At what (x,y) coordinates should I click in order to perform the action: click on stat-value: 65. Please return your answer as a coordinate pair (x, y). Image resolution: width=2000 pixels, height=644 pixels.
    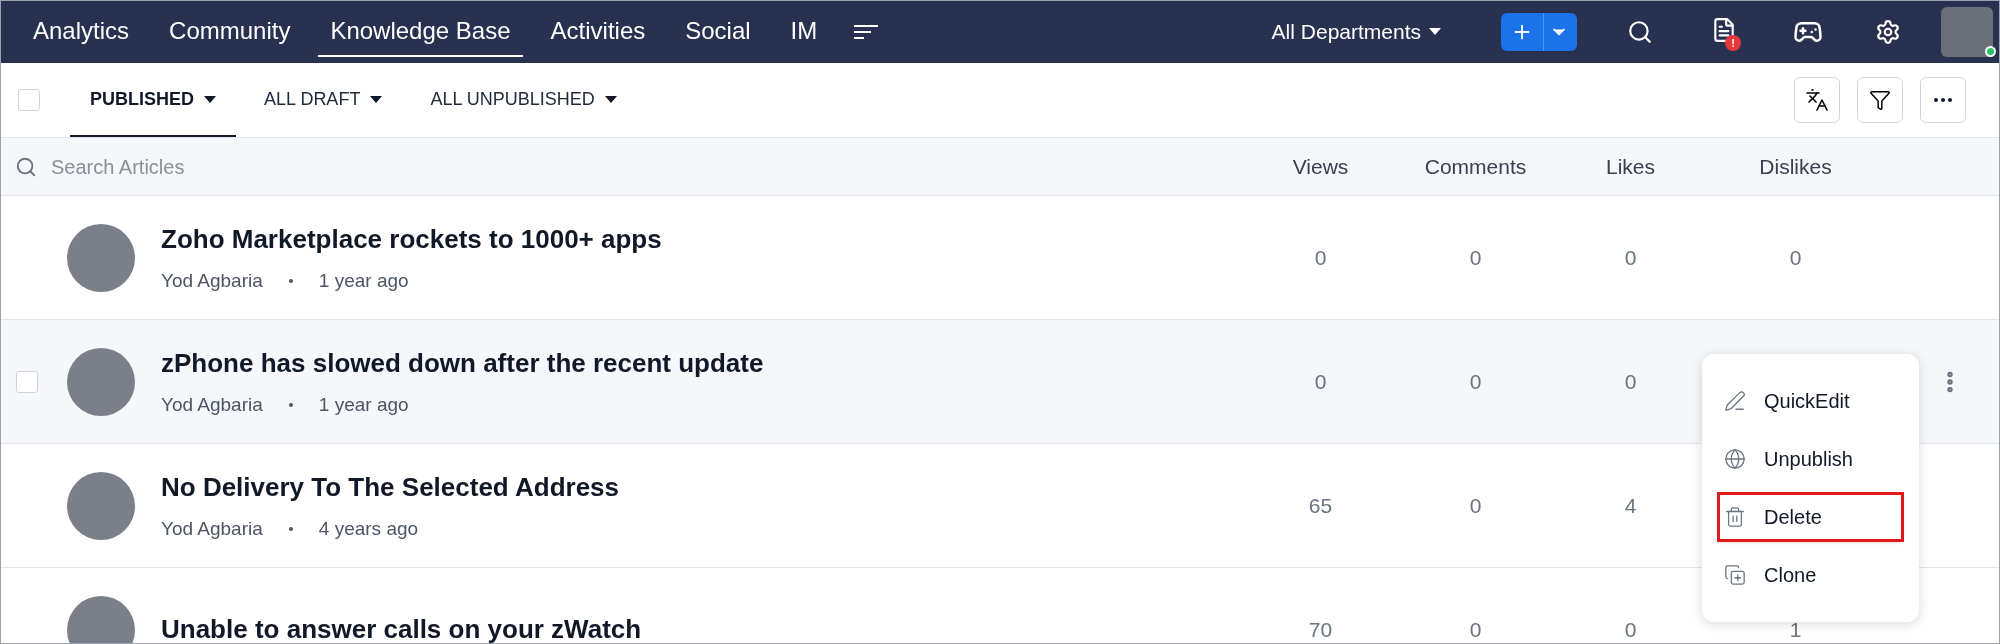
    Looking at the image, I should click on (1320, 505).